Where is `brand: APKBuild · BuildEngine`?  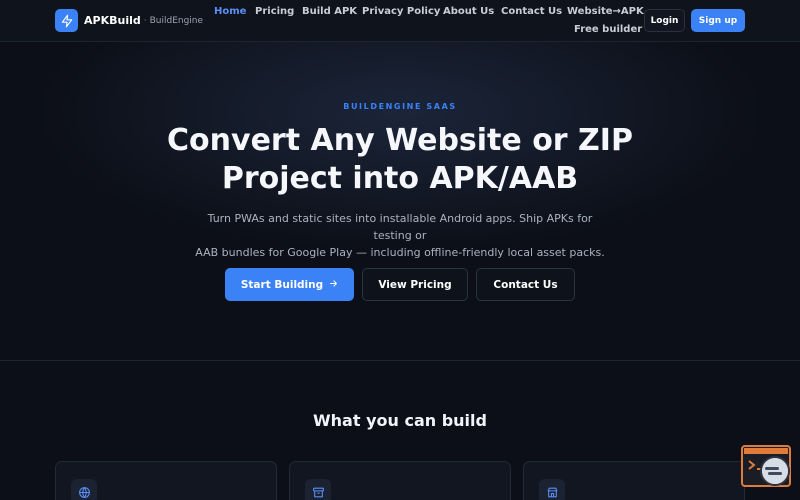 brand: APKBuild · BuildEngine is located at coordinates (129, 20).